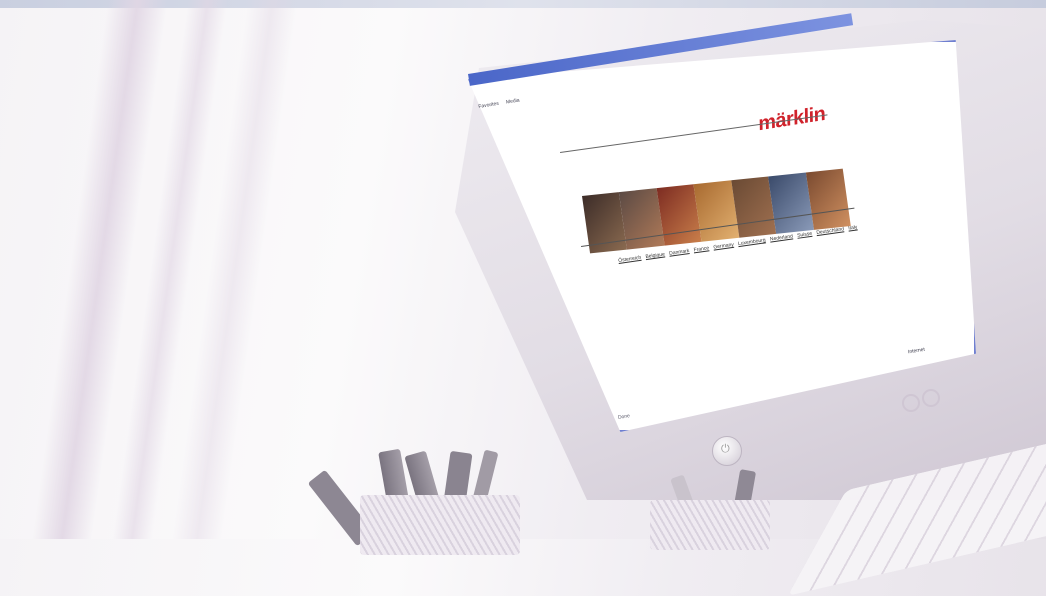  What do you see at coordinates (723, 246) in the screenshot?
I see `country-link: Germany` at bounding box center [723, 246].